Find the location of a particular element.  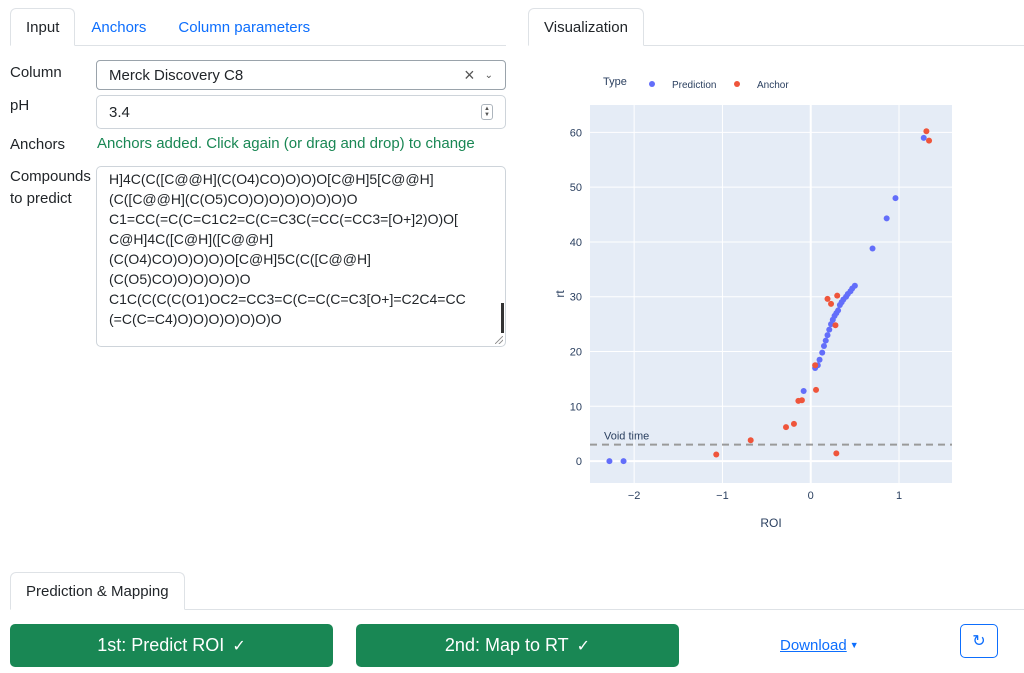

map-to-rt-label: 2nd: Map to RT is located at coordinates (506, 645).